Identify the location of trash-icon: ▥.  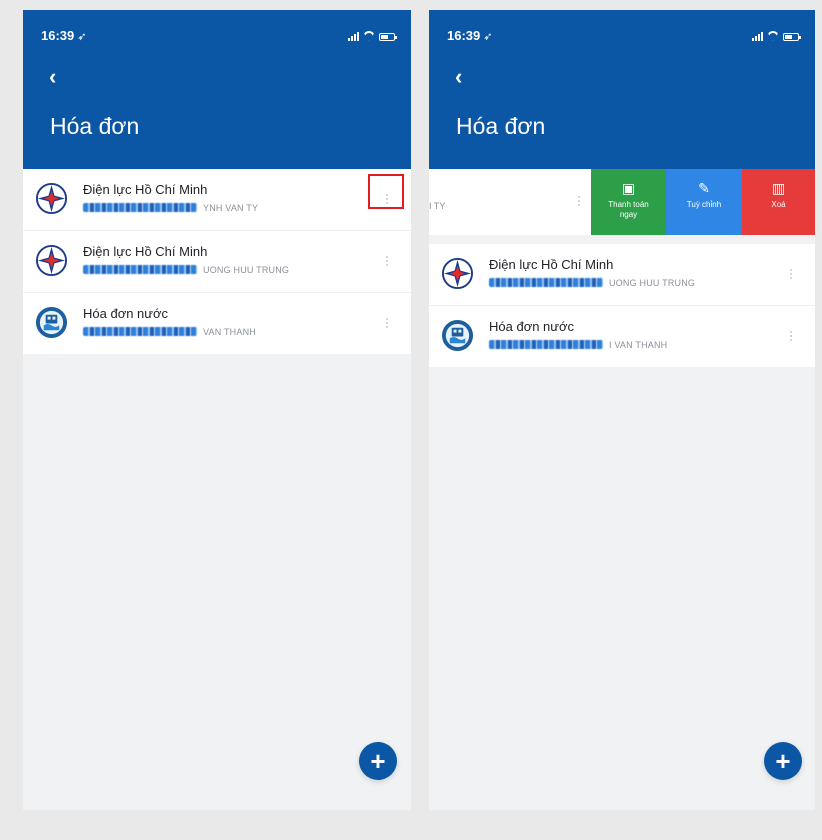
(778, 188).